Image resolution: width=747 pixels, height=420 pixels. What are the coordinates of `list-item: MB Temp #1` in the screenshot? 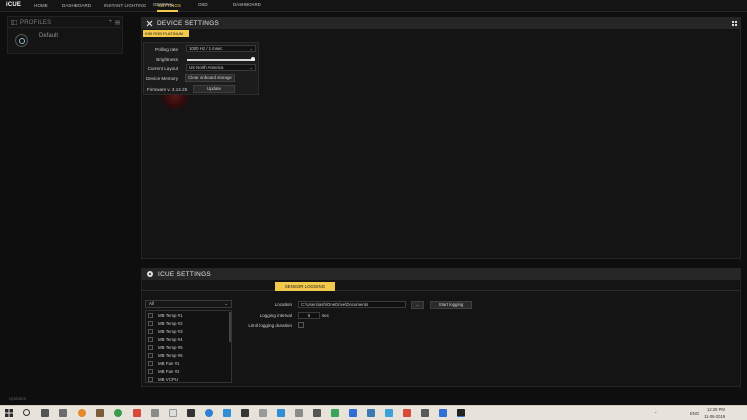 It's located at (188, 315).